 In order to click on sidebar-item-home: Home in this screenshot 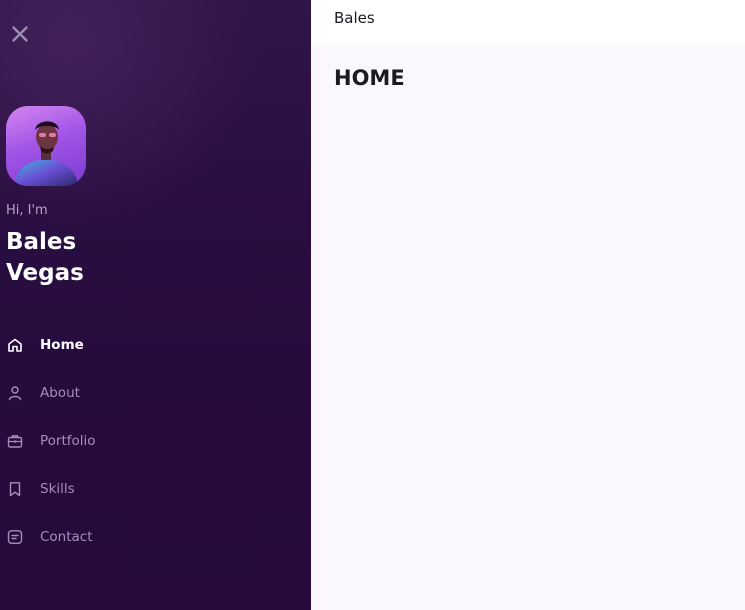, I will do `click(155, 346)`.